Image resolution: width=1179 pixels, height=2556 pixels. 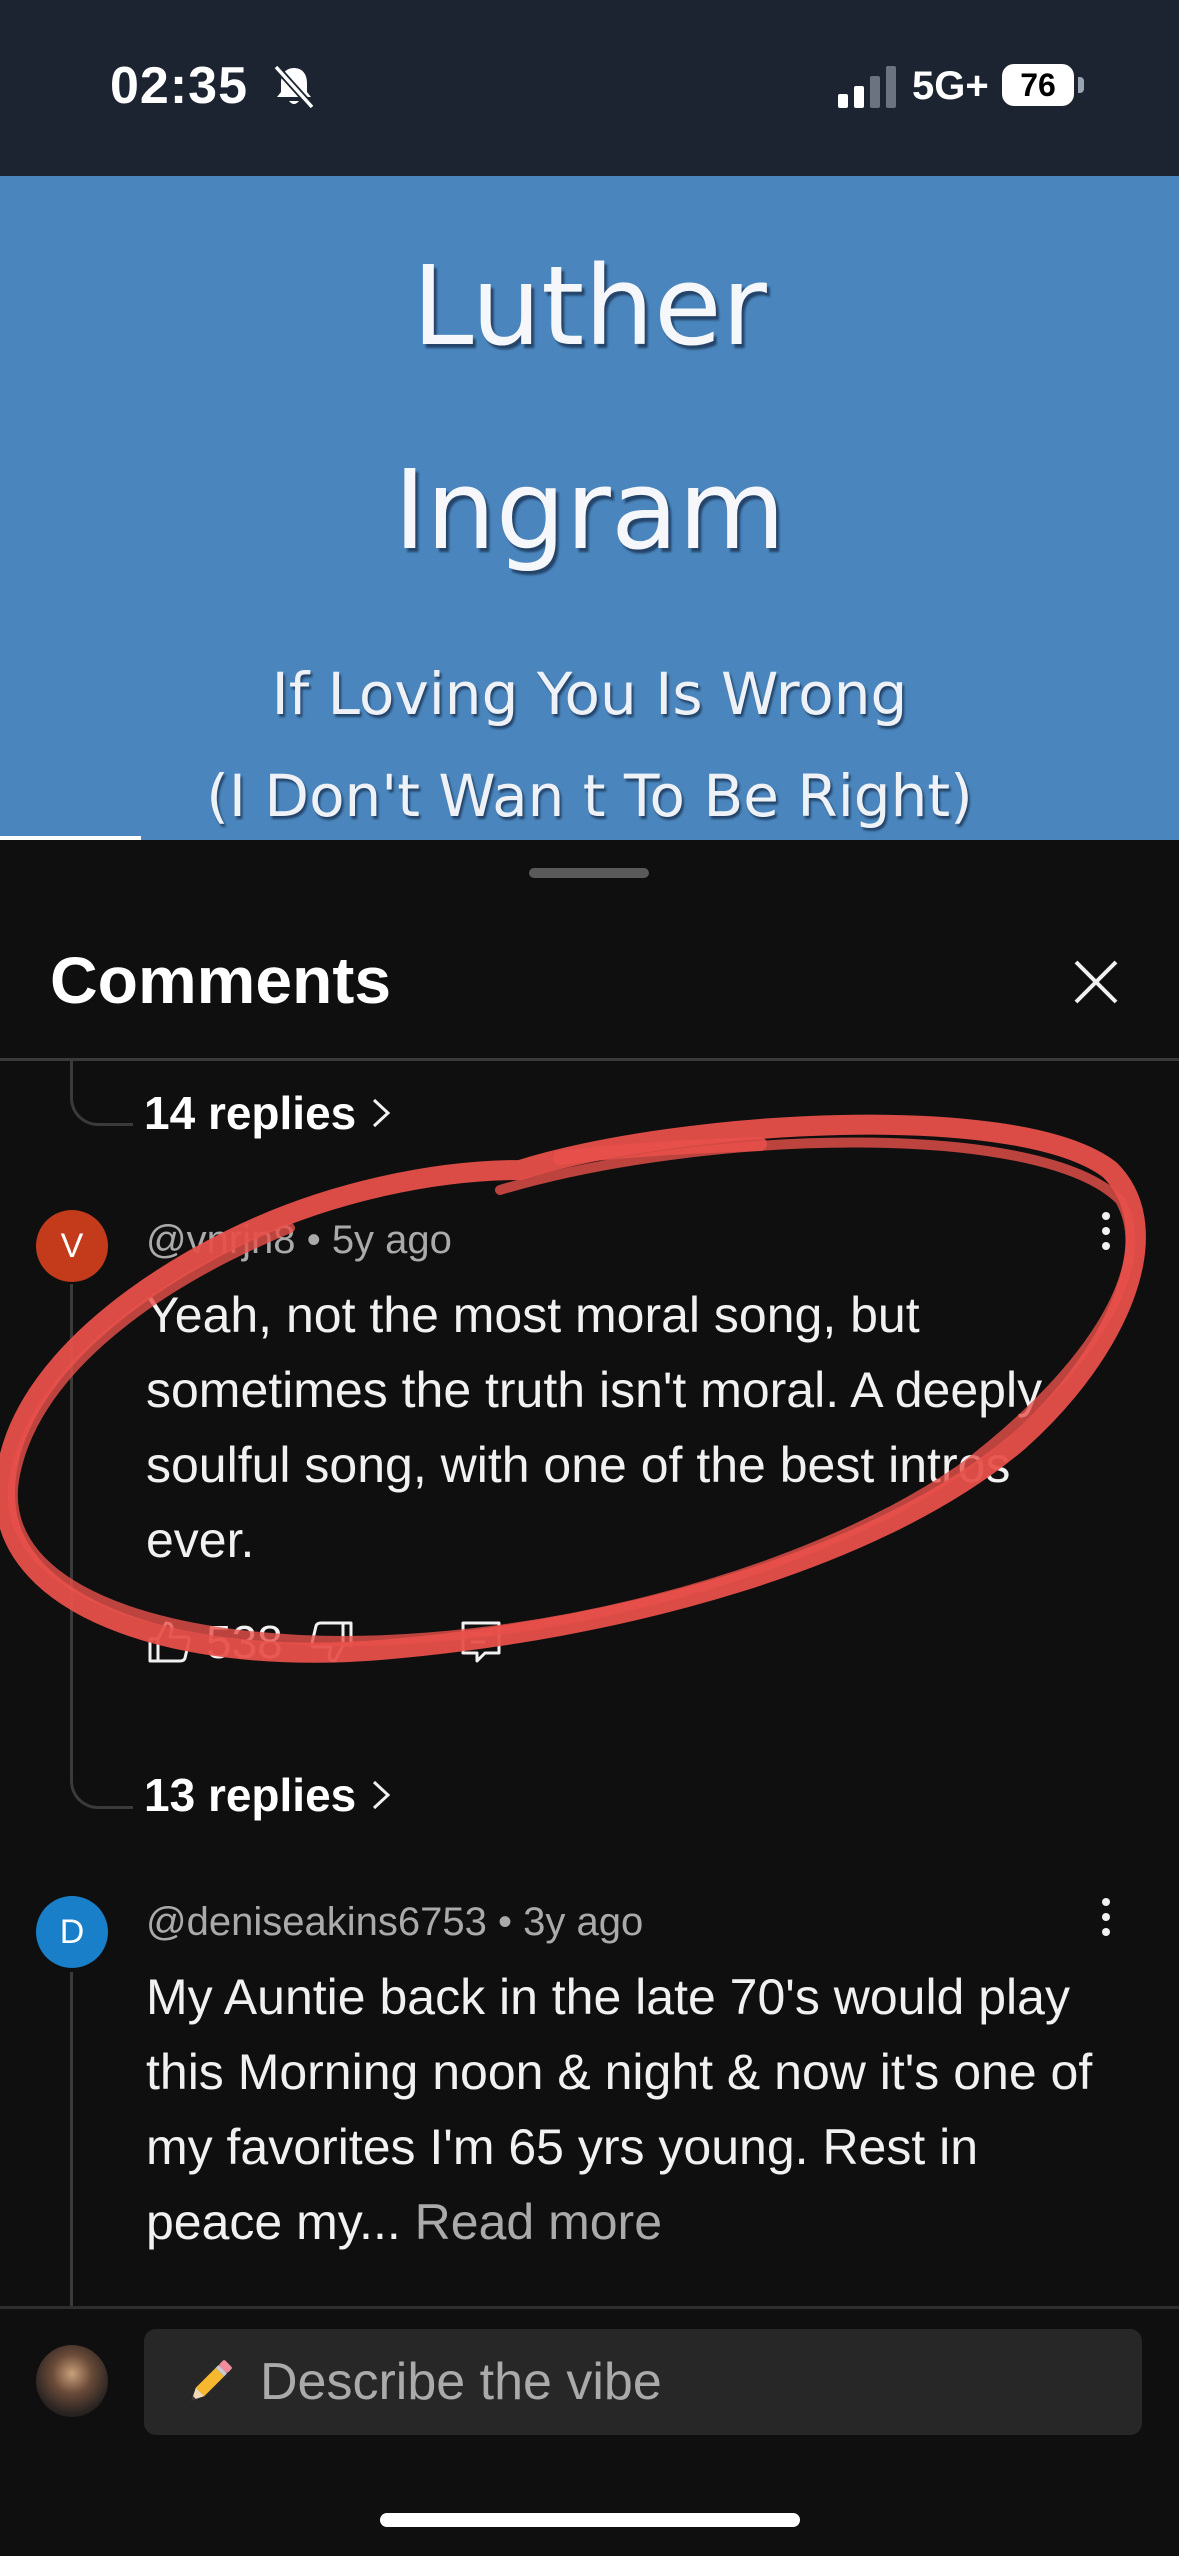 I want to click on comment-input: Describe the vibe, so click(x=643, y=2382).